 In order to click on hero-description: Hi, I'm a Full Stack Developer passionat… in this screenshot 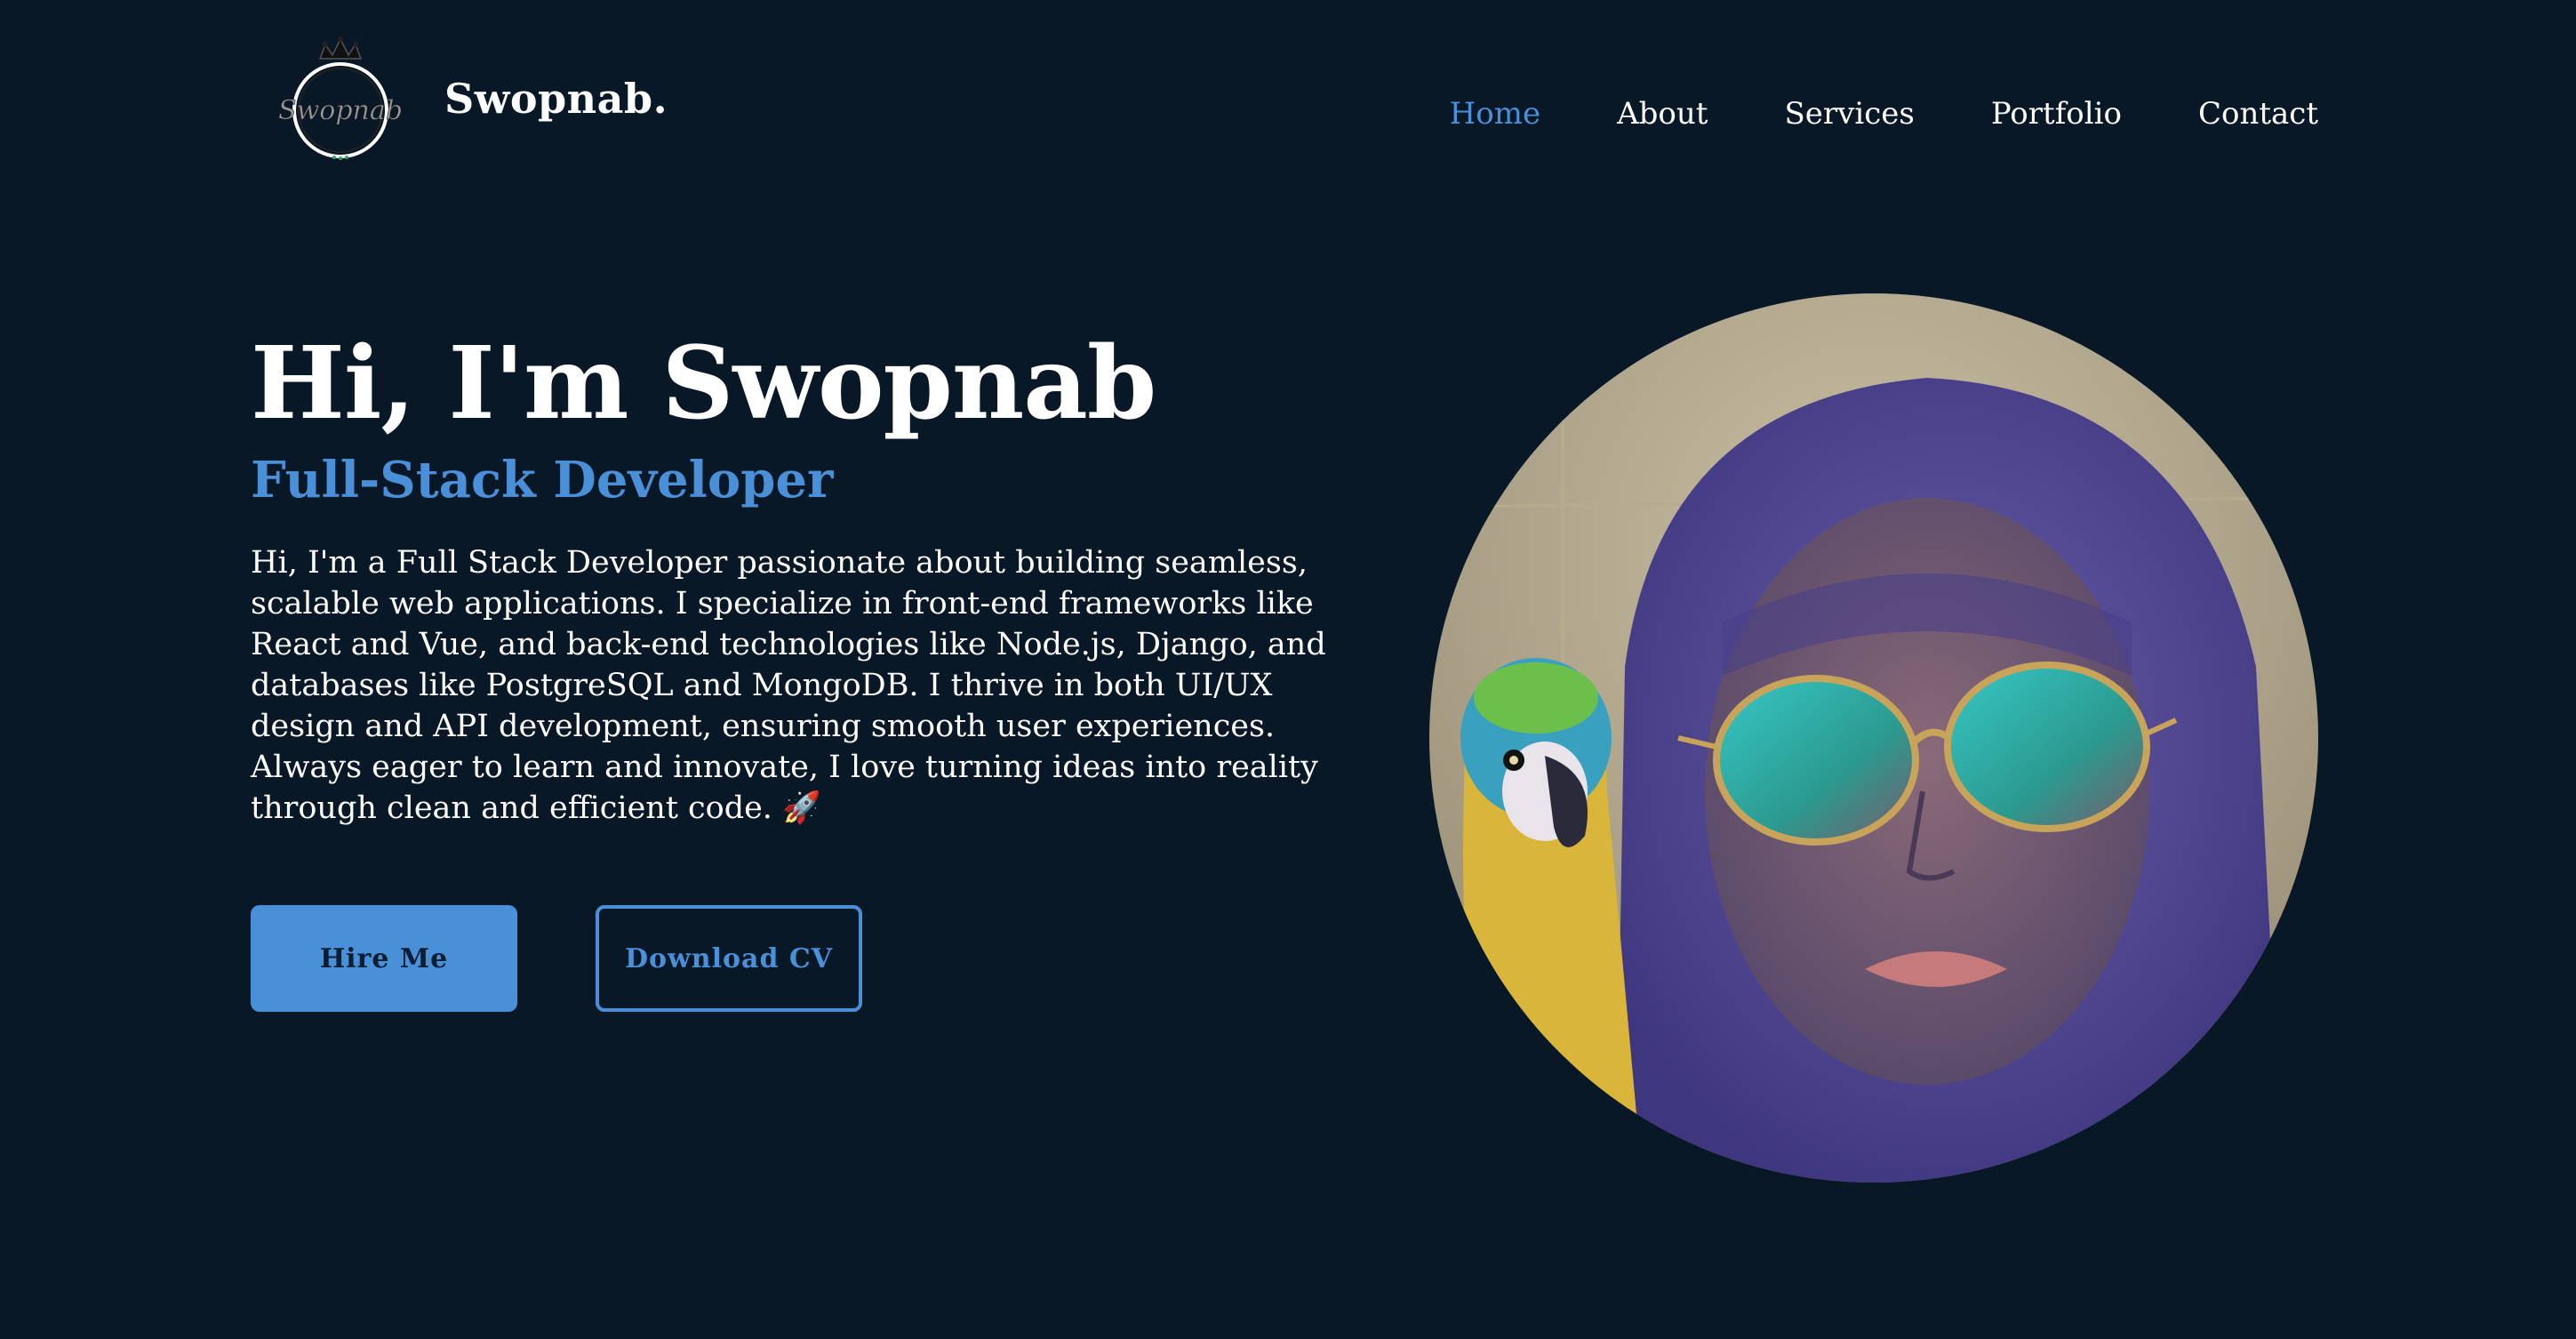, I will do `click(788, 686)`.